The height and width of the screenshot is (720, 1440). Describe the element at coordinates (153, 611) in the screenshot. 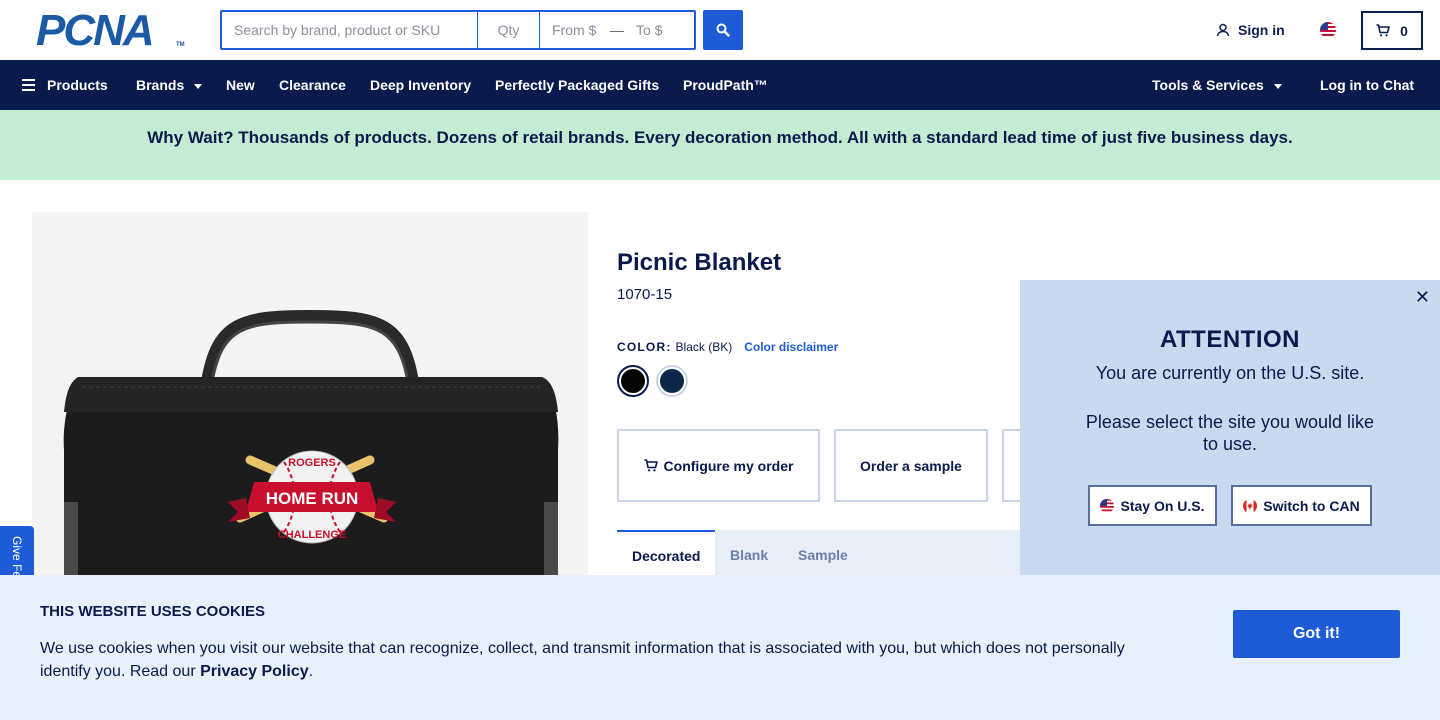

I see `cookie-title: THIS WEBSITE USES COOKIES` at that location.